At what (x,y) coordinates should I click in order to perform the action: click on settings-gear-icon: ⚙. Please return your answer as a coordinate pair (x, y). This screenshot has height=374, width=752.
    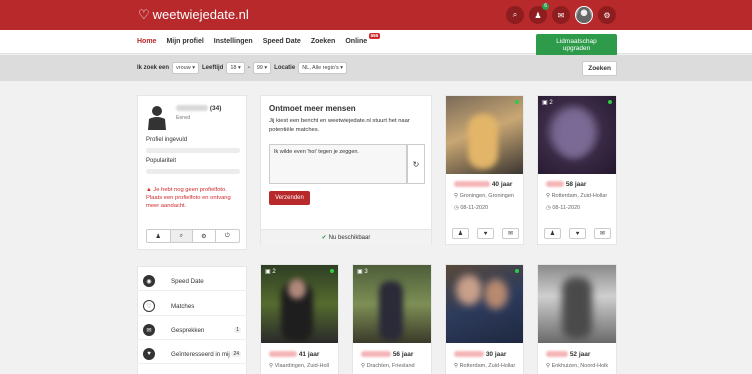
    Looking at the image, I should click on (607, 15).